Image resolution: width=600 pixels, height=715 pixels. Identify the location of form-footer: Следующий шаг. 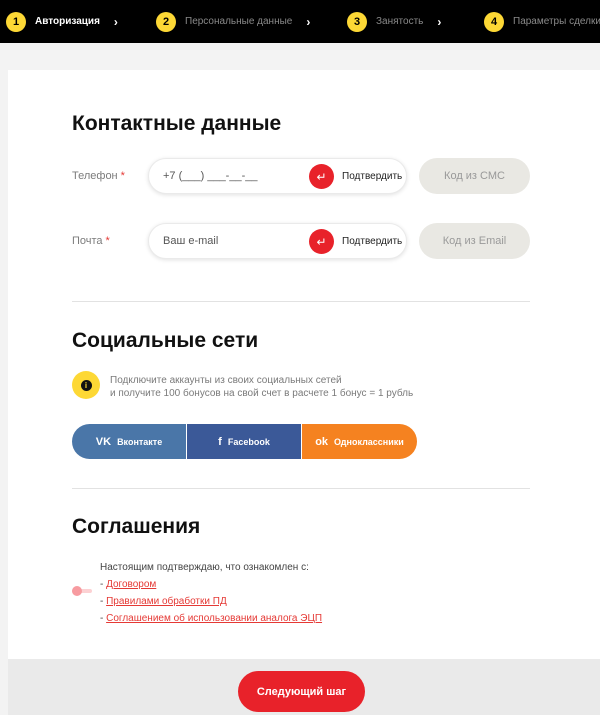
(304, 687).